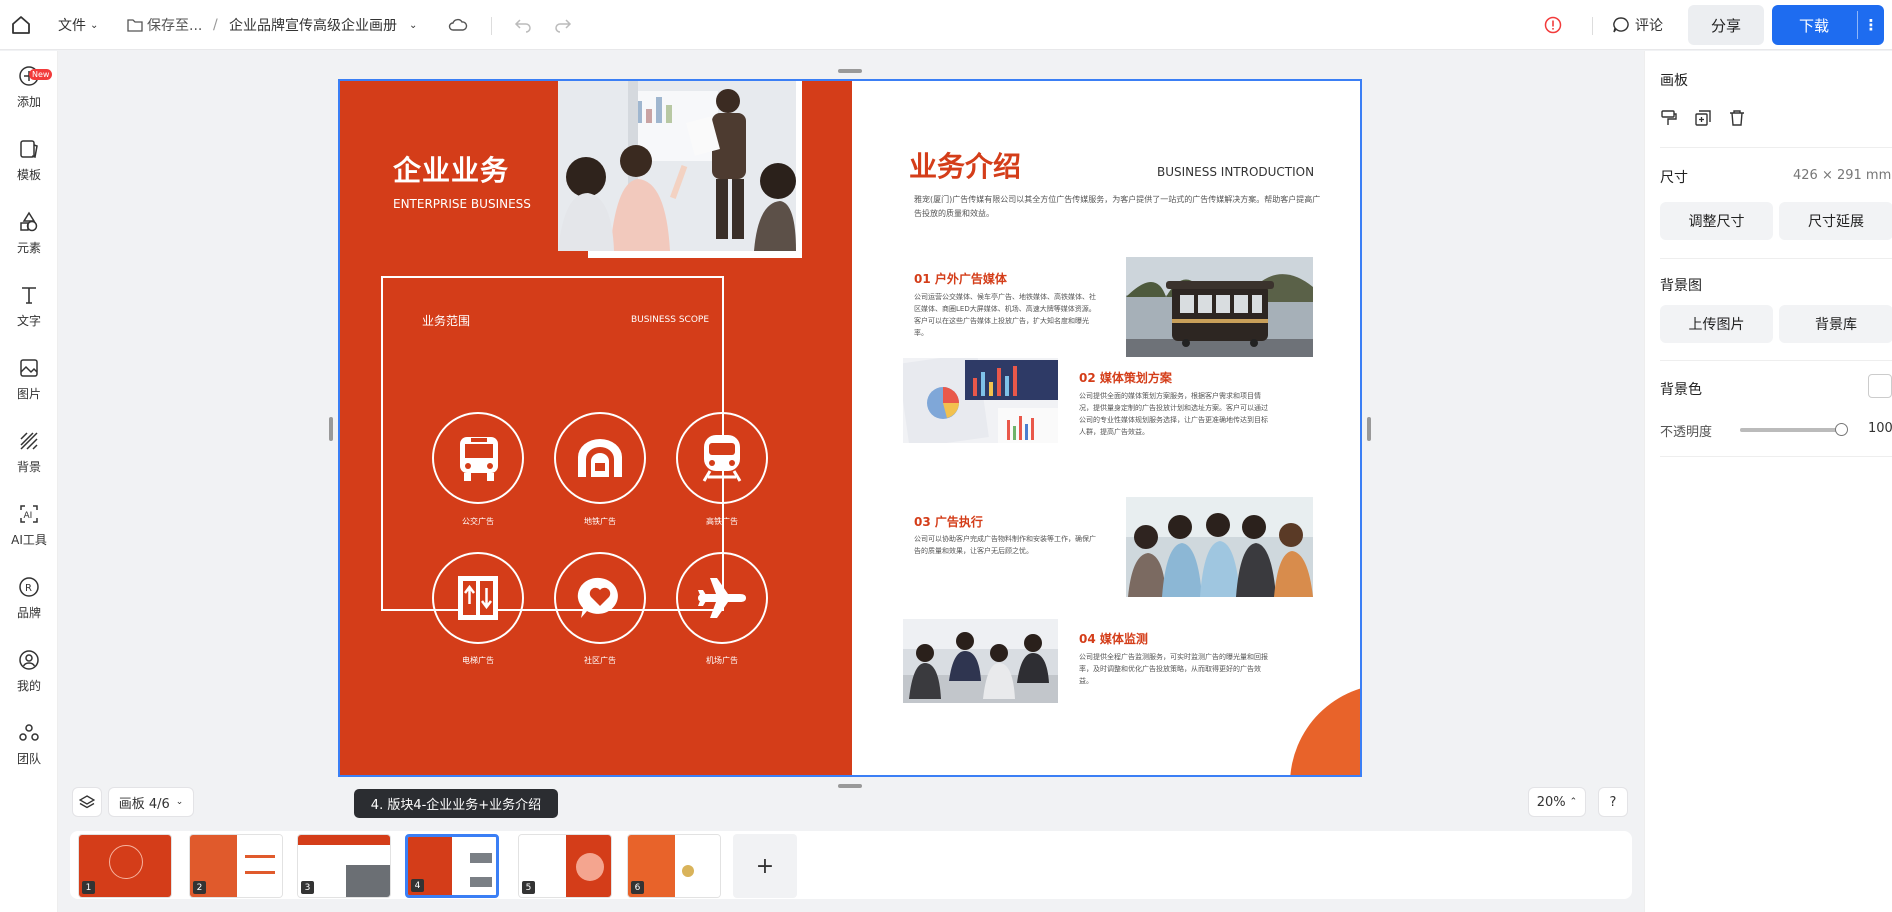  I want to click on scope-item-label: 机场广告, so click(722, 660).